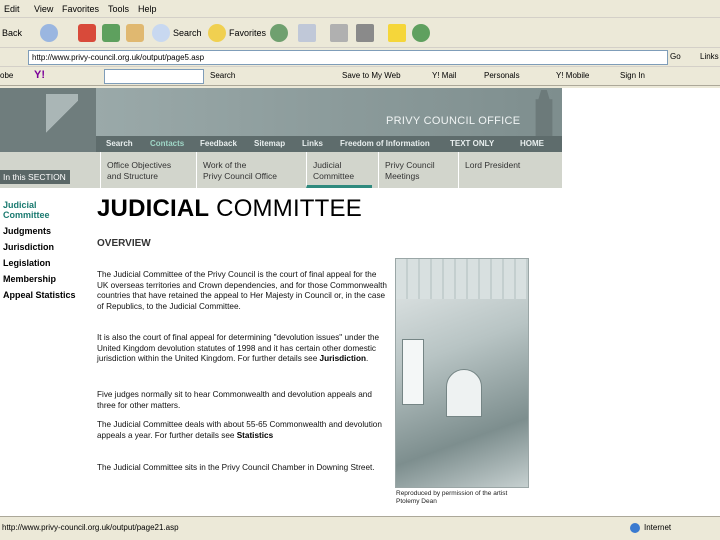  Describe the element at coordinates (462, 279) in the screenshot. I see `ceiling-detail` at that location.